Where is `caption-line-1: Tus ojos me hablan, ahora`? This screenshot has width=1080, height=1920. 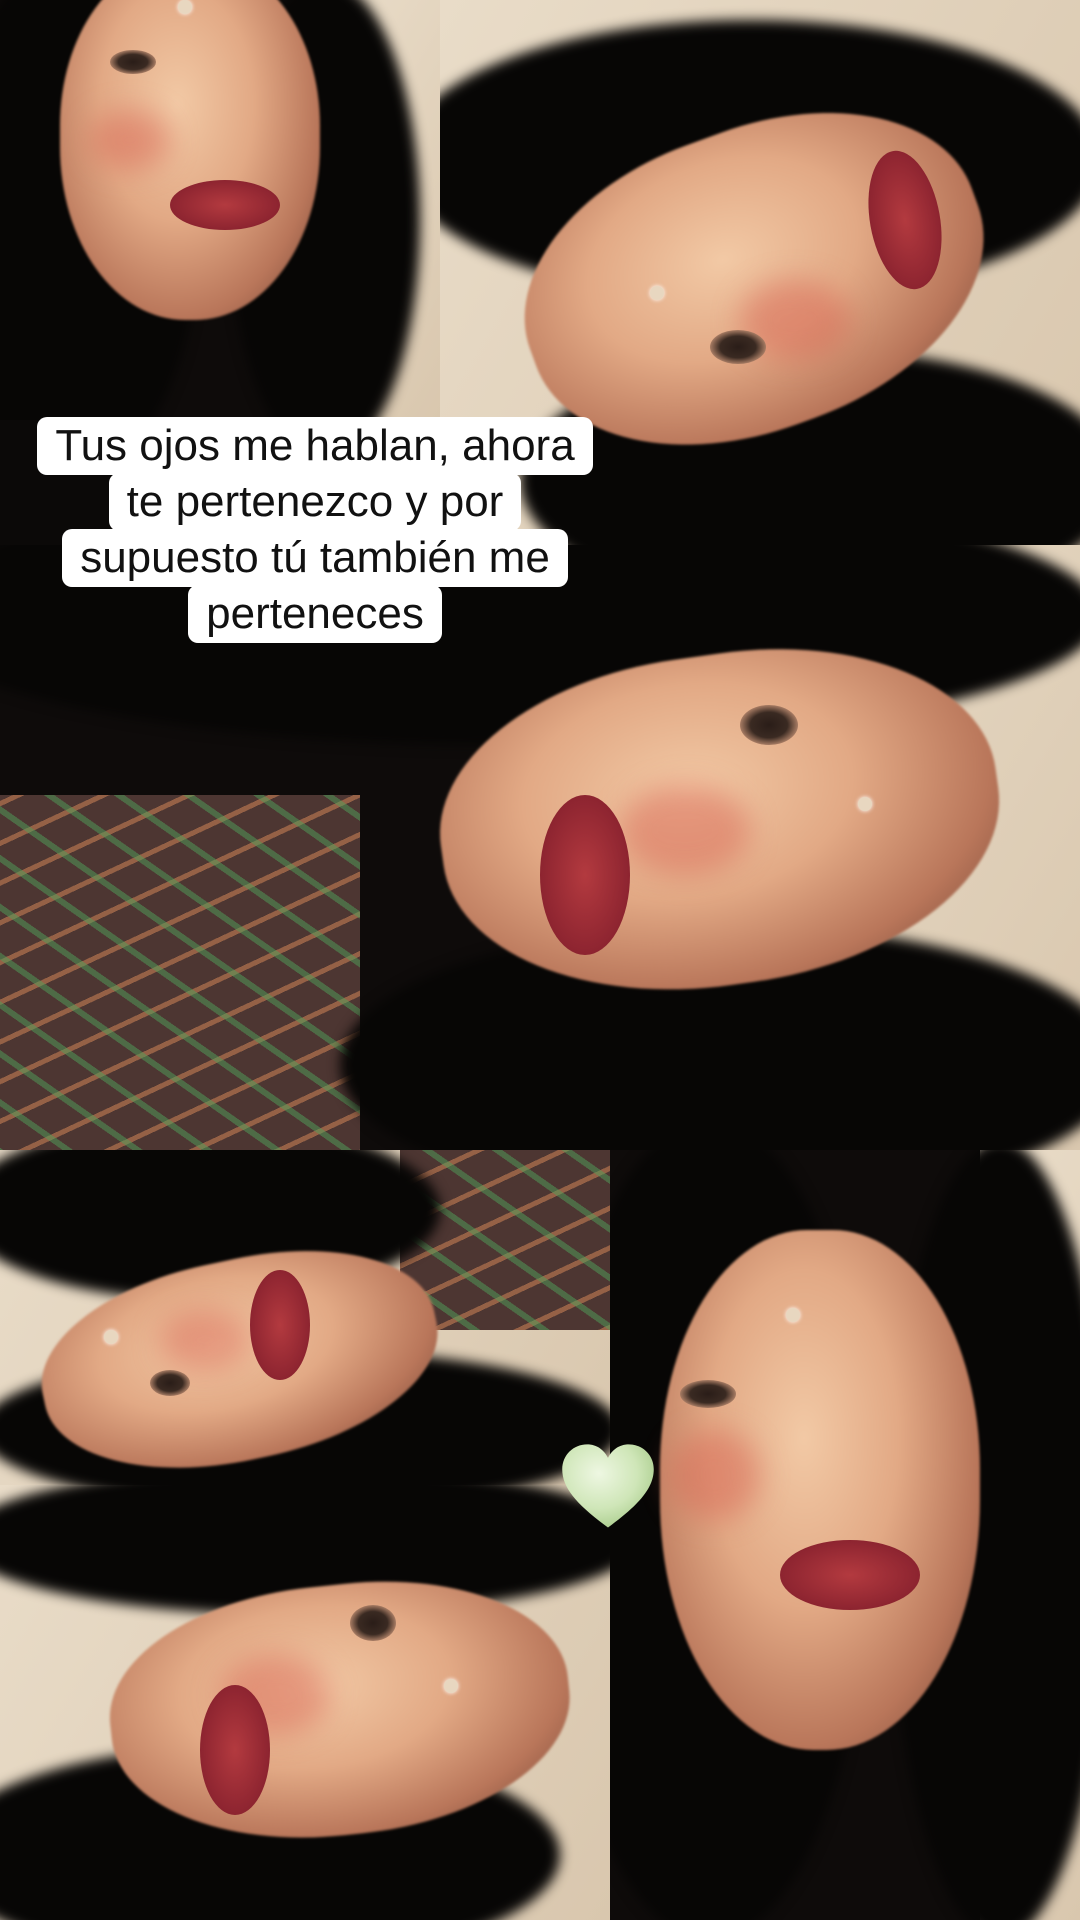
caption-line-1: Tus ojos me hablan, ahora is located at coordinates (315, 446).